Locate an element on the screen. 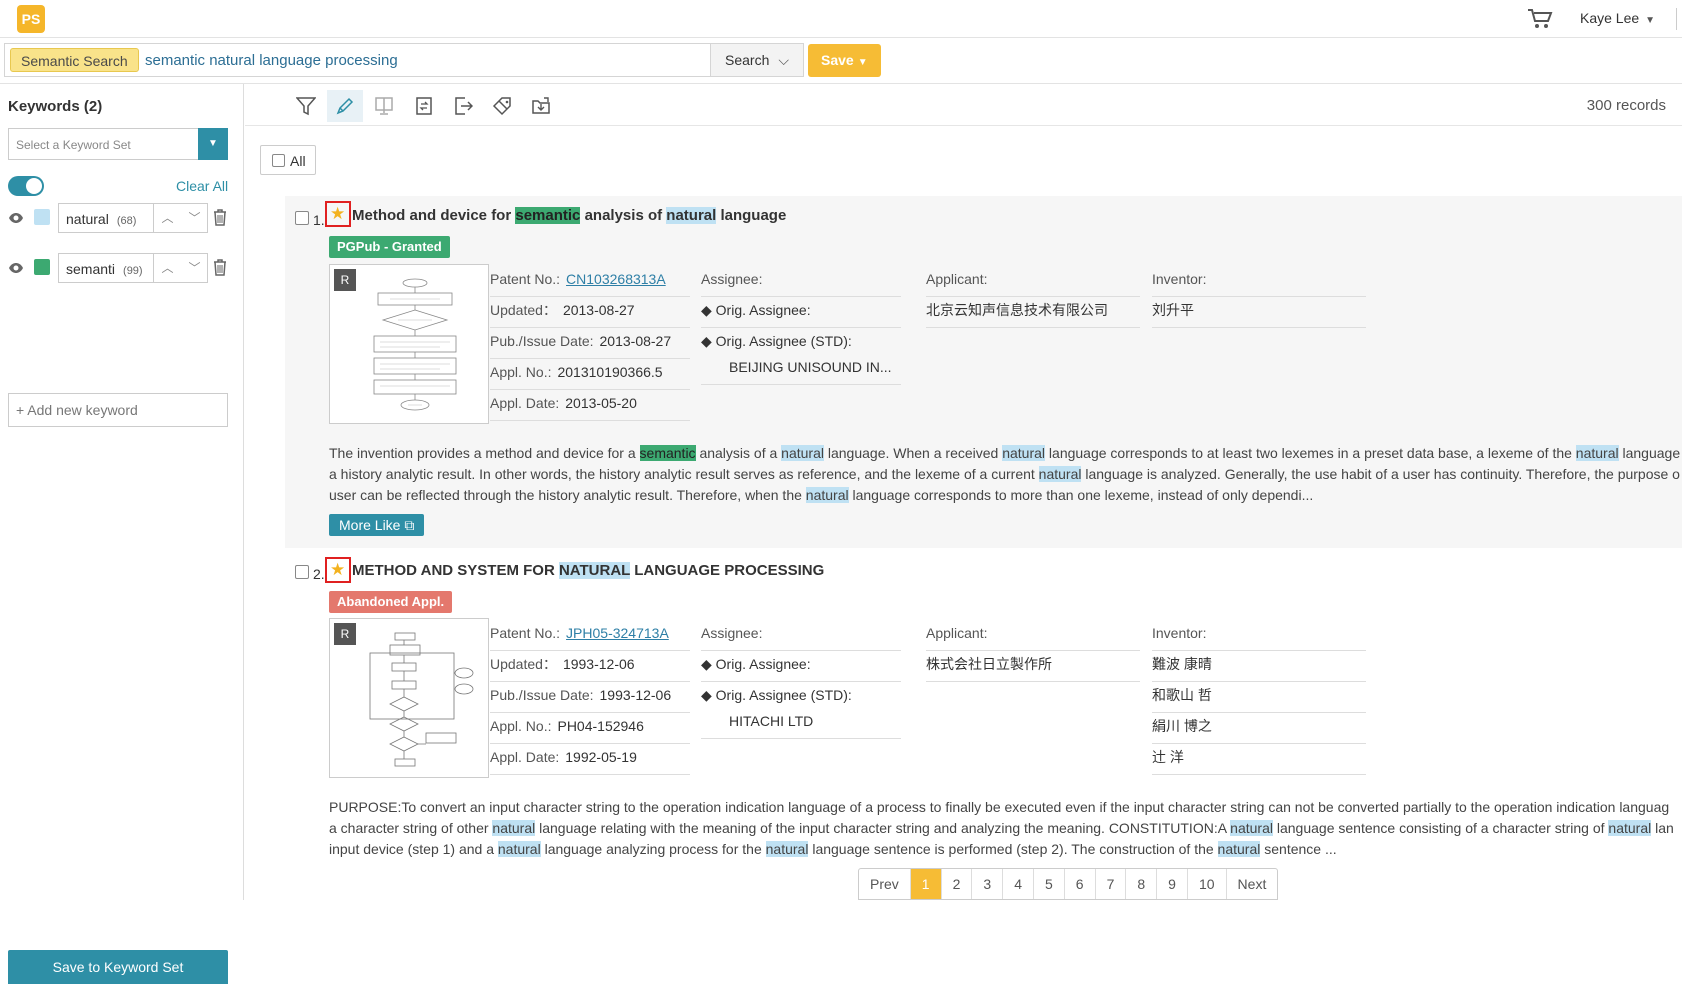 This screenshot has height=984, width=1682. app-logo: PS is located at coordinates (31, 19).